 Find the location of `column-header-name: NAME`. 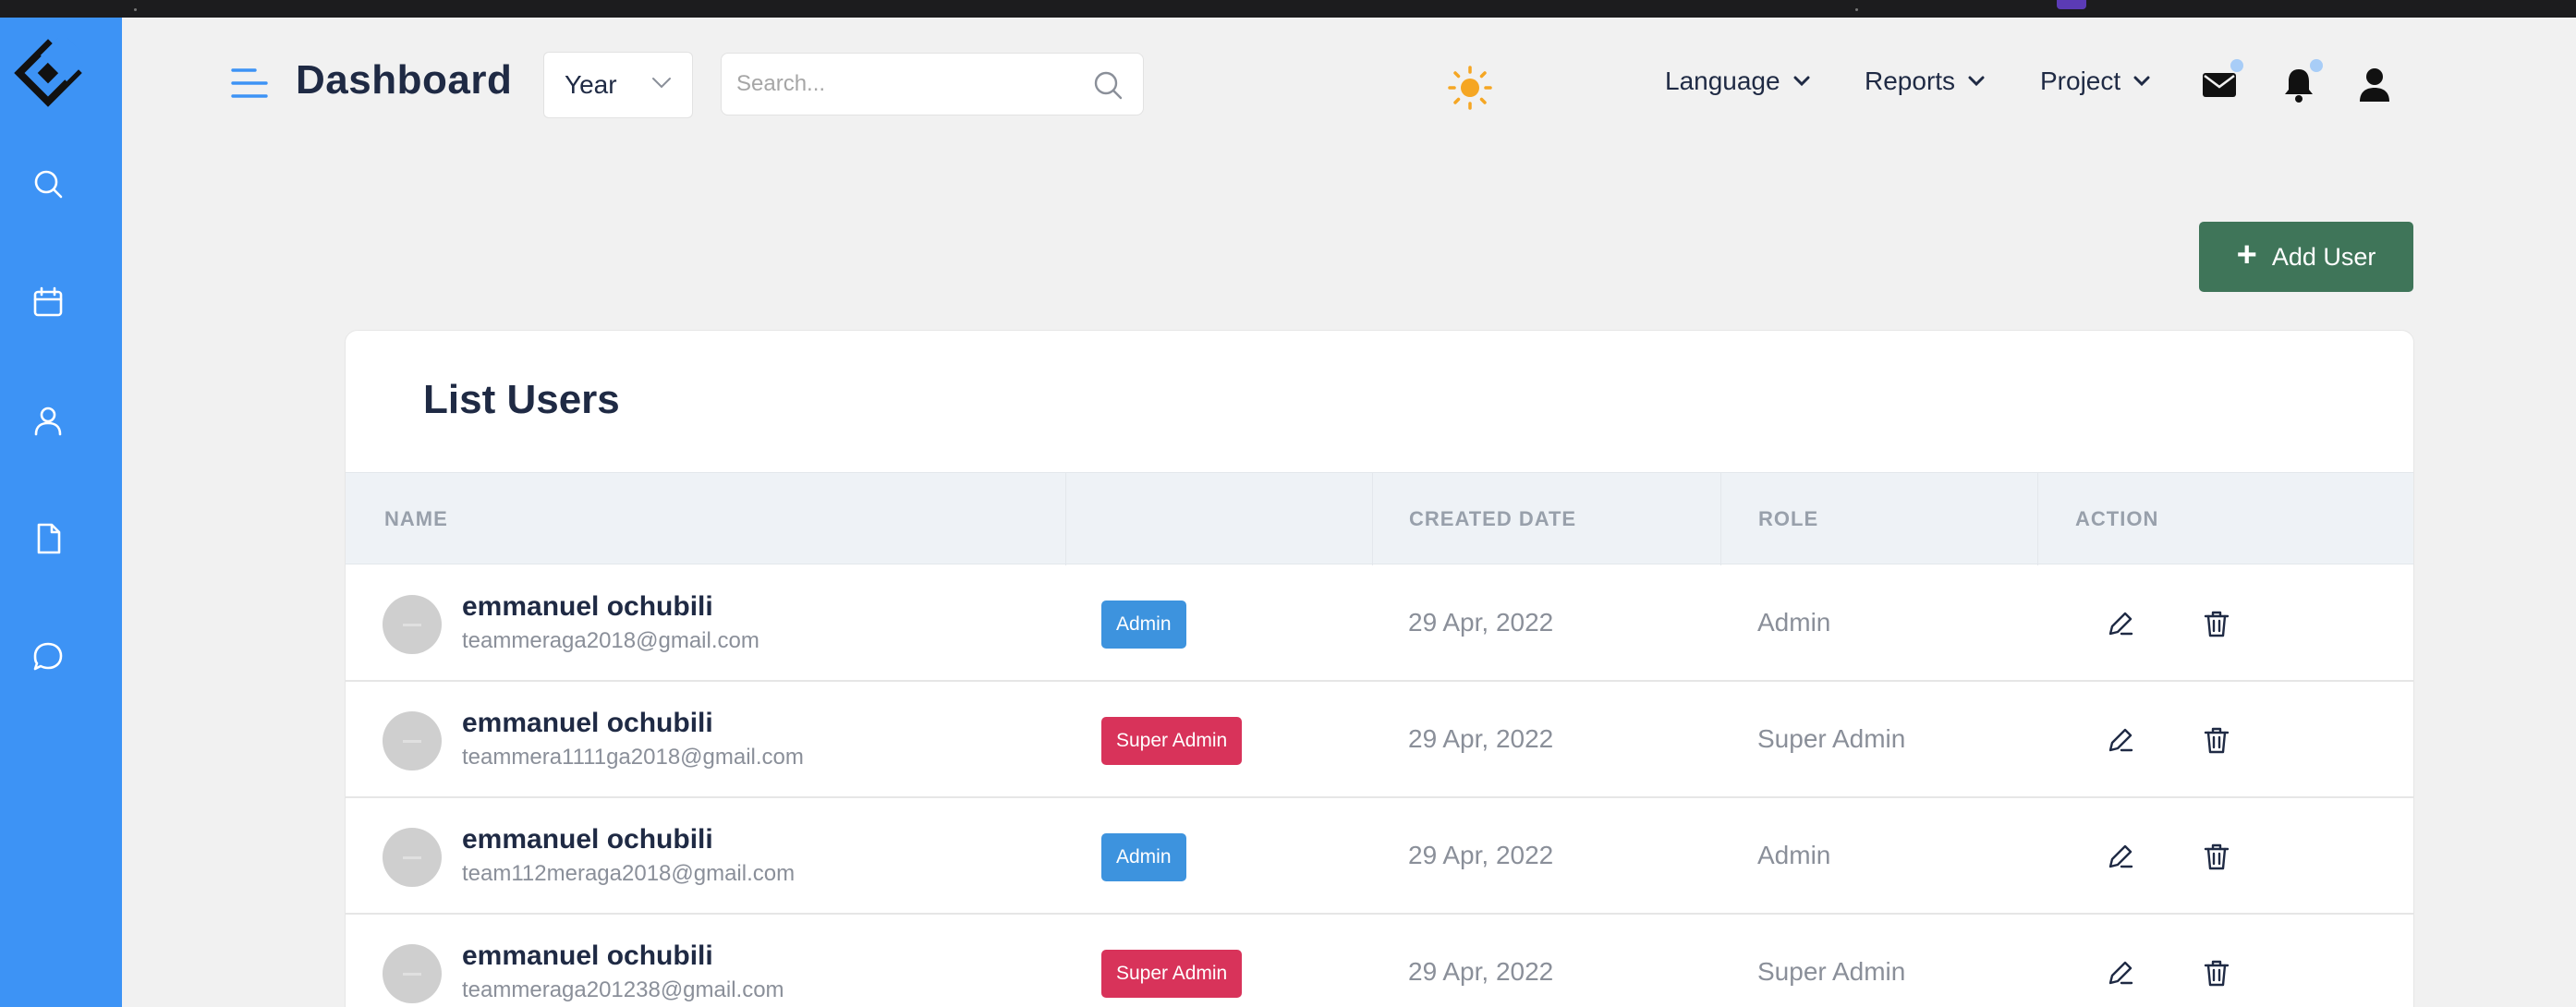

column-header-name: NAME is located at coordinates (416, 518).